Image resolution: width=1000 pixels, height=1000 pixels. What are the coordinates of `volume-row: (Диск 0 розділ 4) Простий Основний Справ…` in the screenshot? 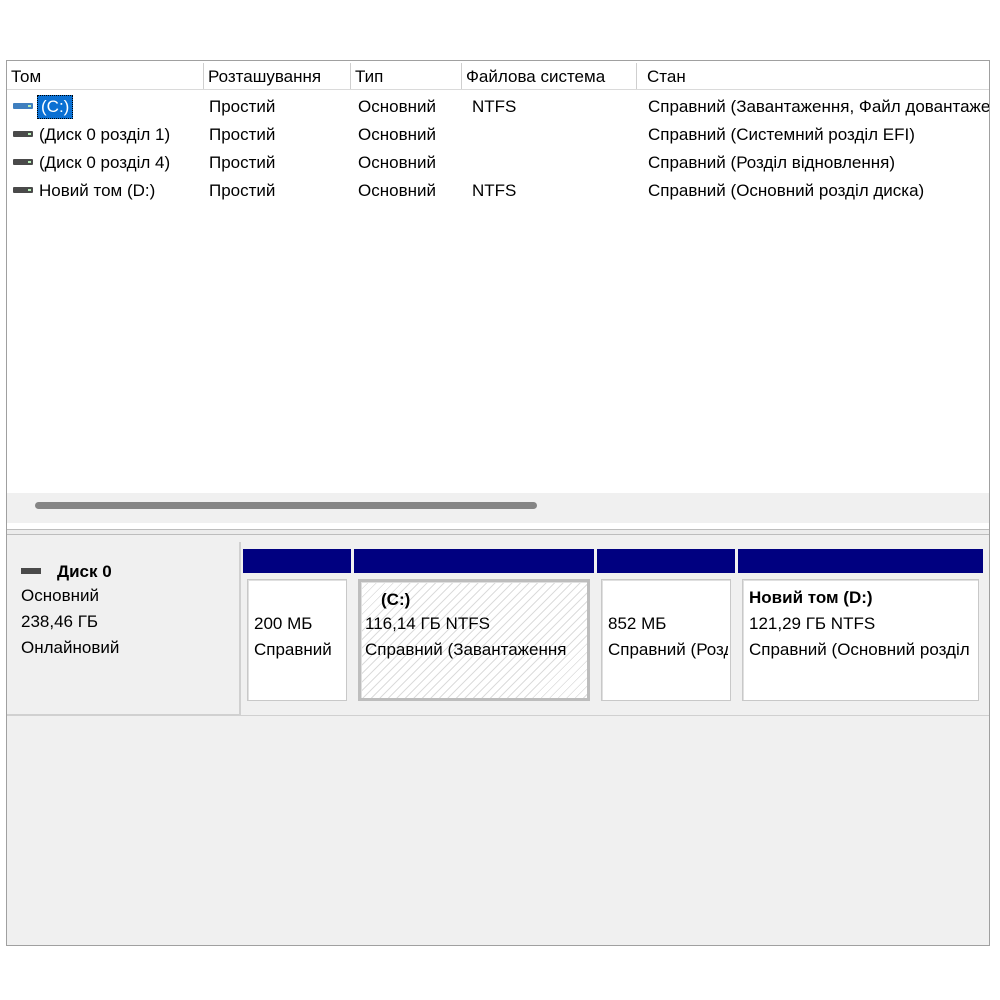 It's located at (498, 163).